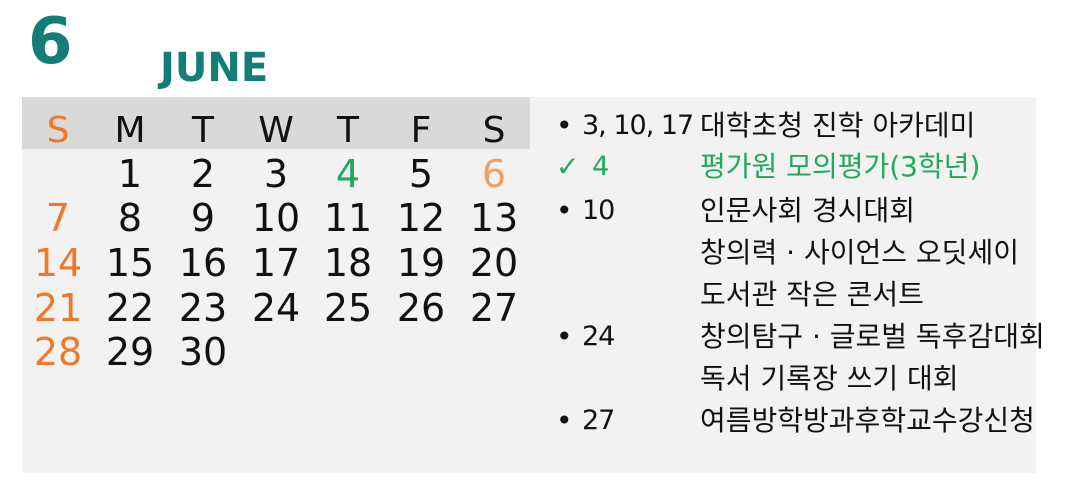 This screenshot has height=488, width=1076. I want to click on day-cell: 17, so click(276, 263).